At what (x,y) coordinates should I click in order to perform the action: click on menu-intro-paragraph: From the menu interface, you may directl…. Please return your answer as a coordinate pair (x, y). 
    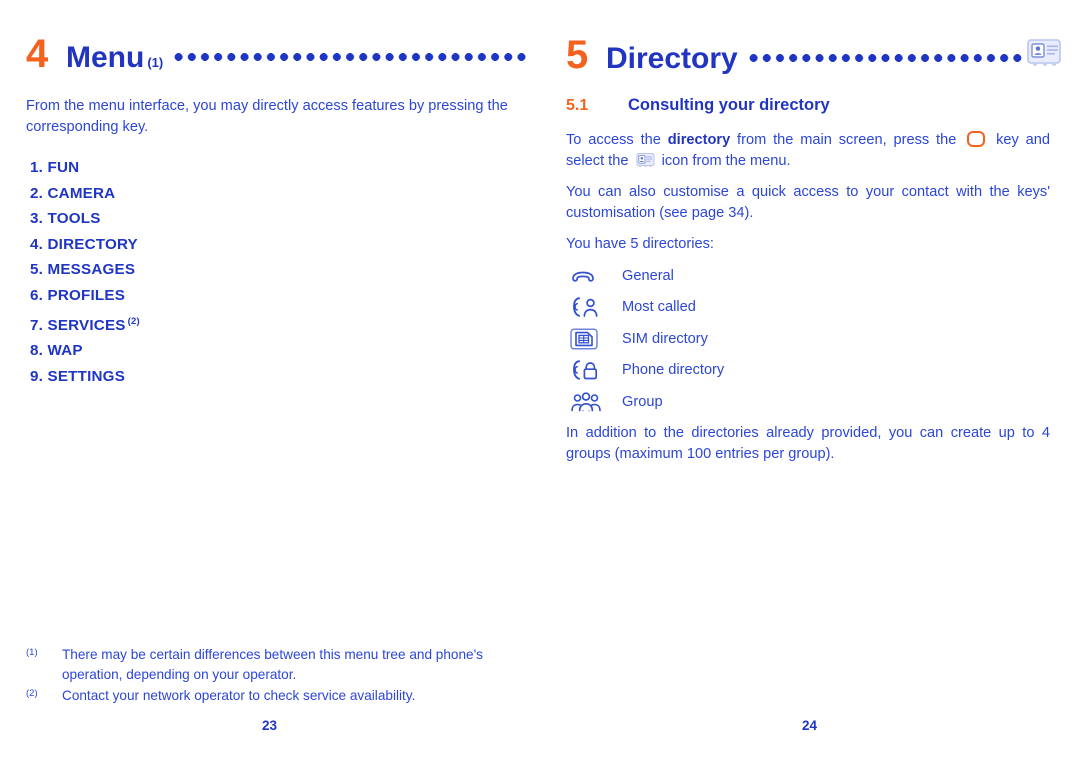
    Looking at the image, I should click on (267, 116).